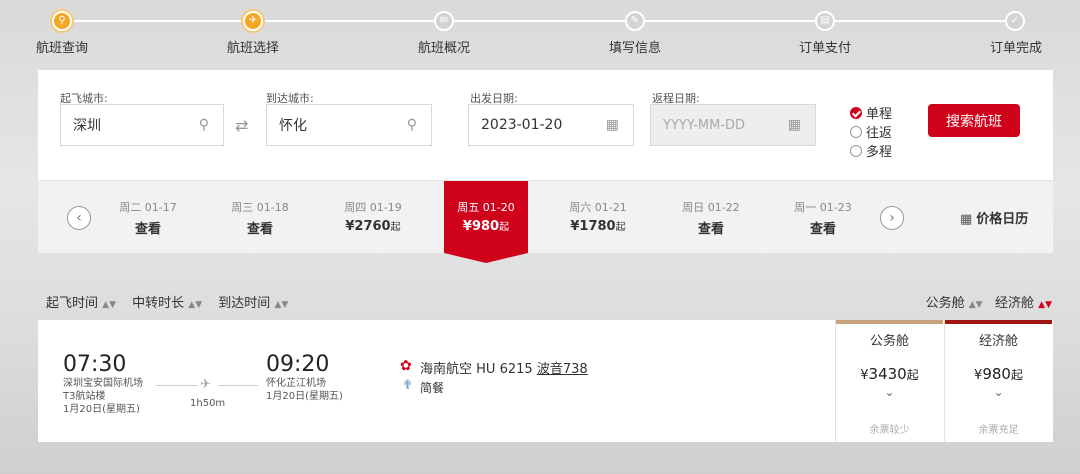  I want to click on price-value: 3430, so click(887, 374).